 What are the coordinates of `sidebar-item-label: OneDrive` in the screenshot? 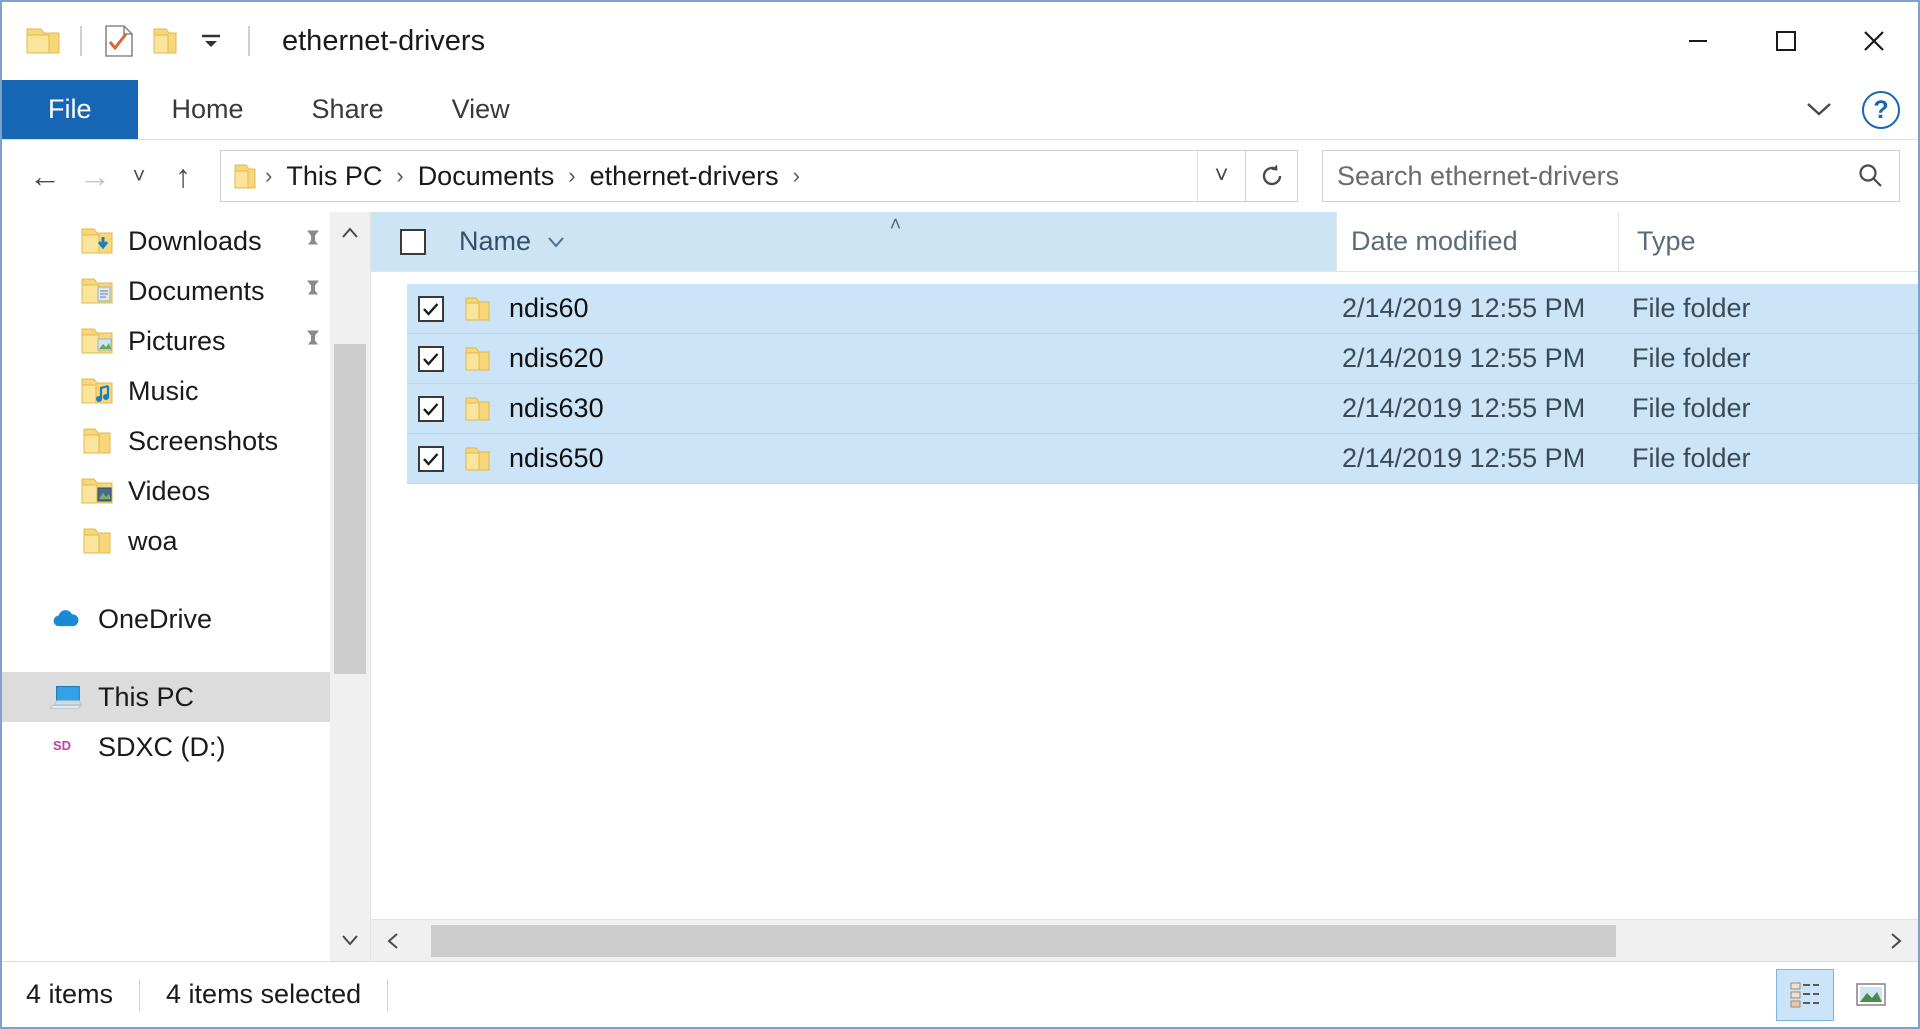 It's located at (155, 618).